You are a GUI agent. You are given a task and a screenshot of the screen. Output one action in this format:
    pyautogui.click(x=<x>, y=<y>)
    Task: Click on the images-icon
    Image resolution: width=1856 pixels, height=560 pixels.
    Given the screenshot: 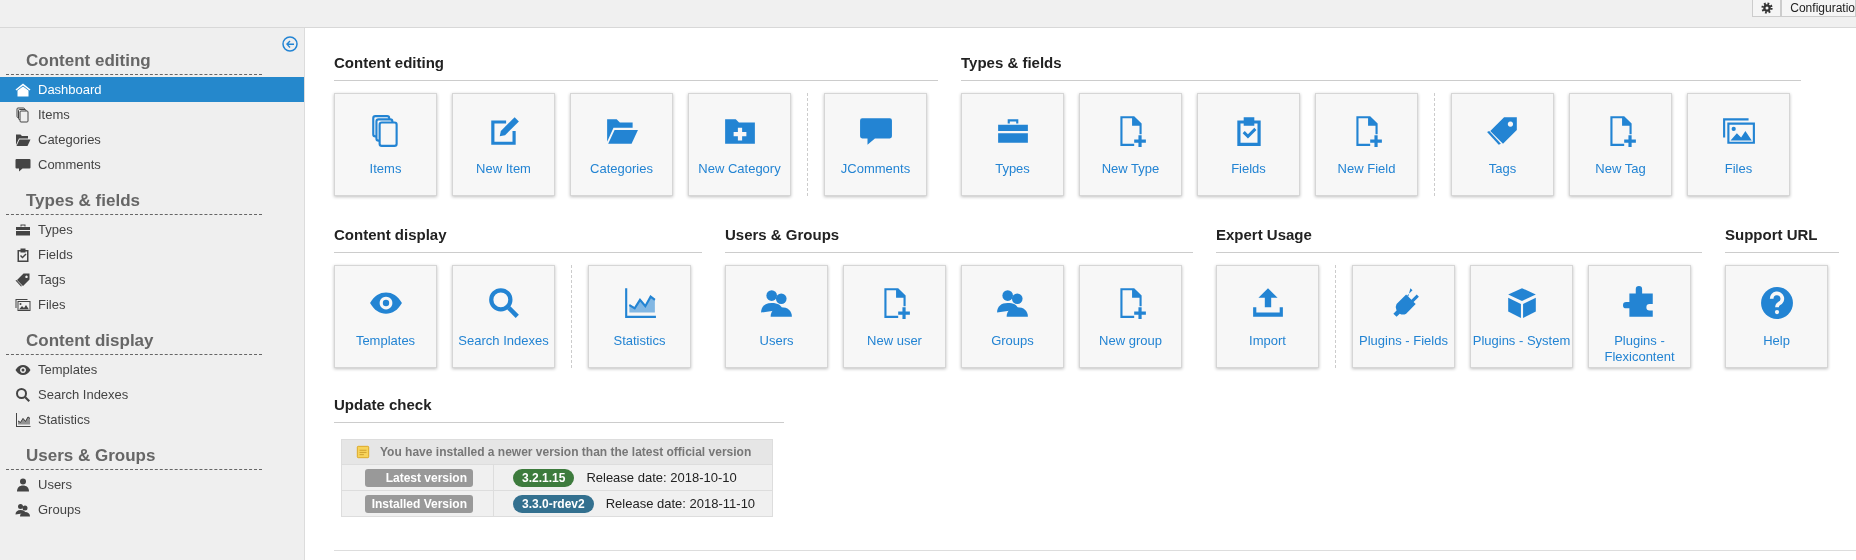 What is the action you would take?
    pyautogui.click(x=23, y=304)
    